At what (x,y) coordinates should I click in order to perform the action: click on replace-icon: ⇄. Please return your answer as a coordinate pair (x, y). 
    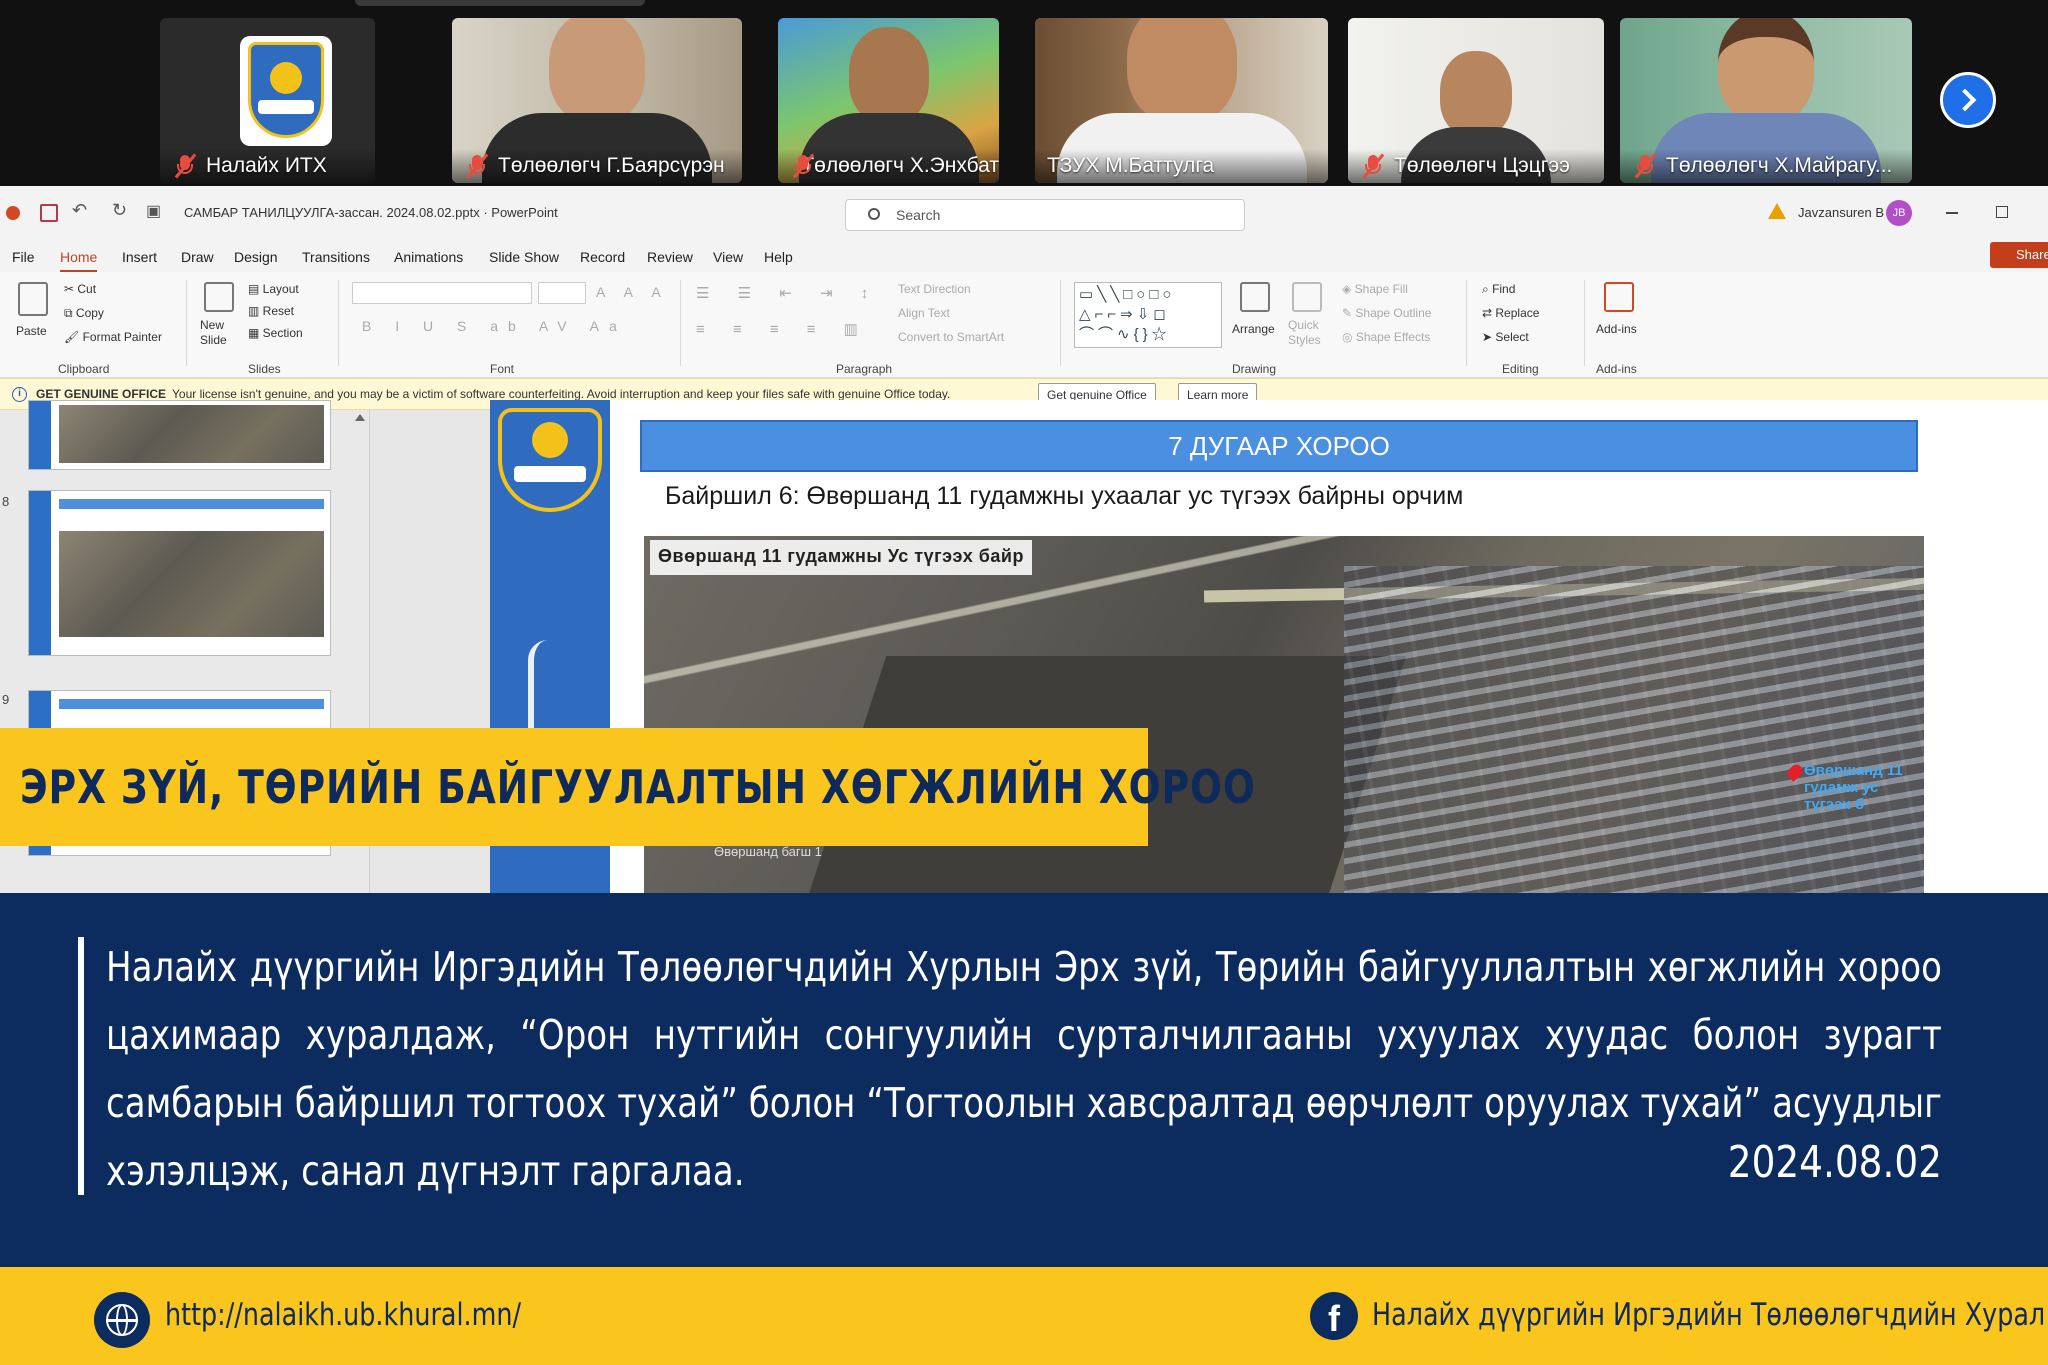
    Looking at the image, I should click on (1489, 313).